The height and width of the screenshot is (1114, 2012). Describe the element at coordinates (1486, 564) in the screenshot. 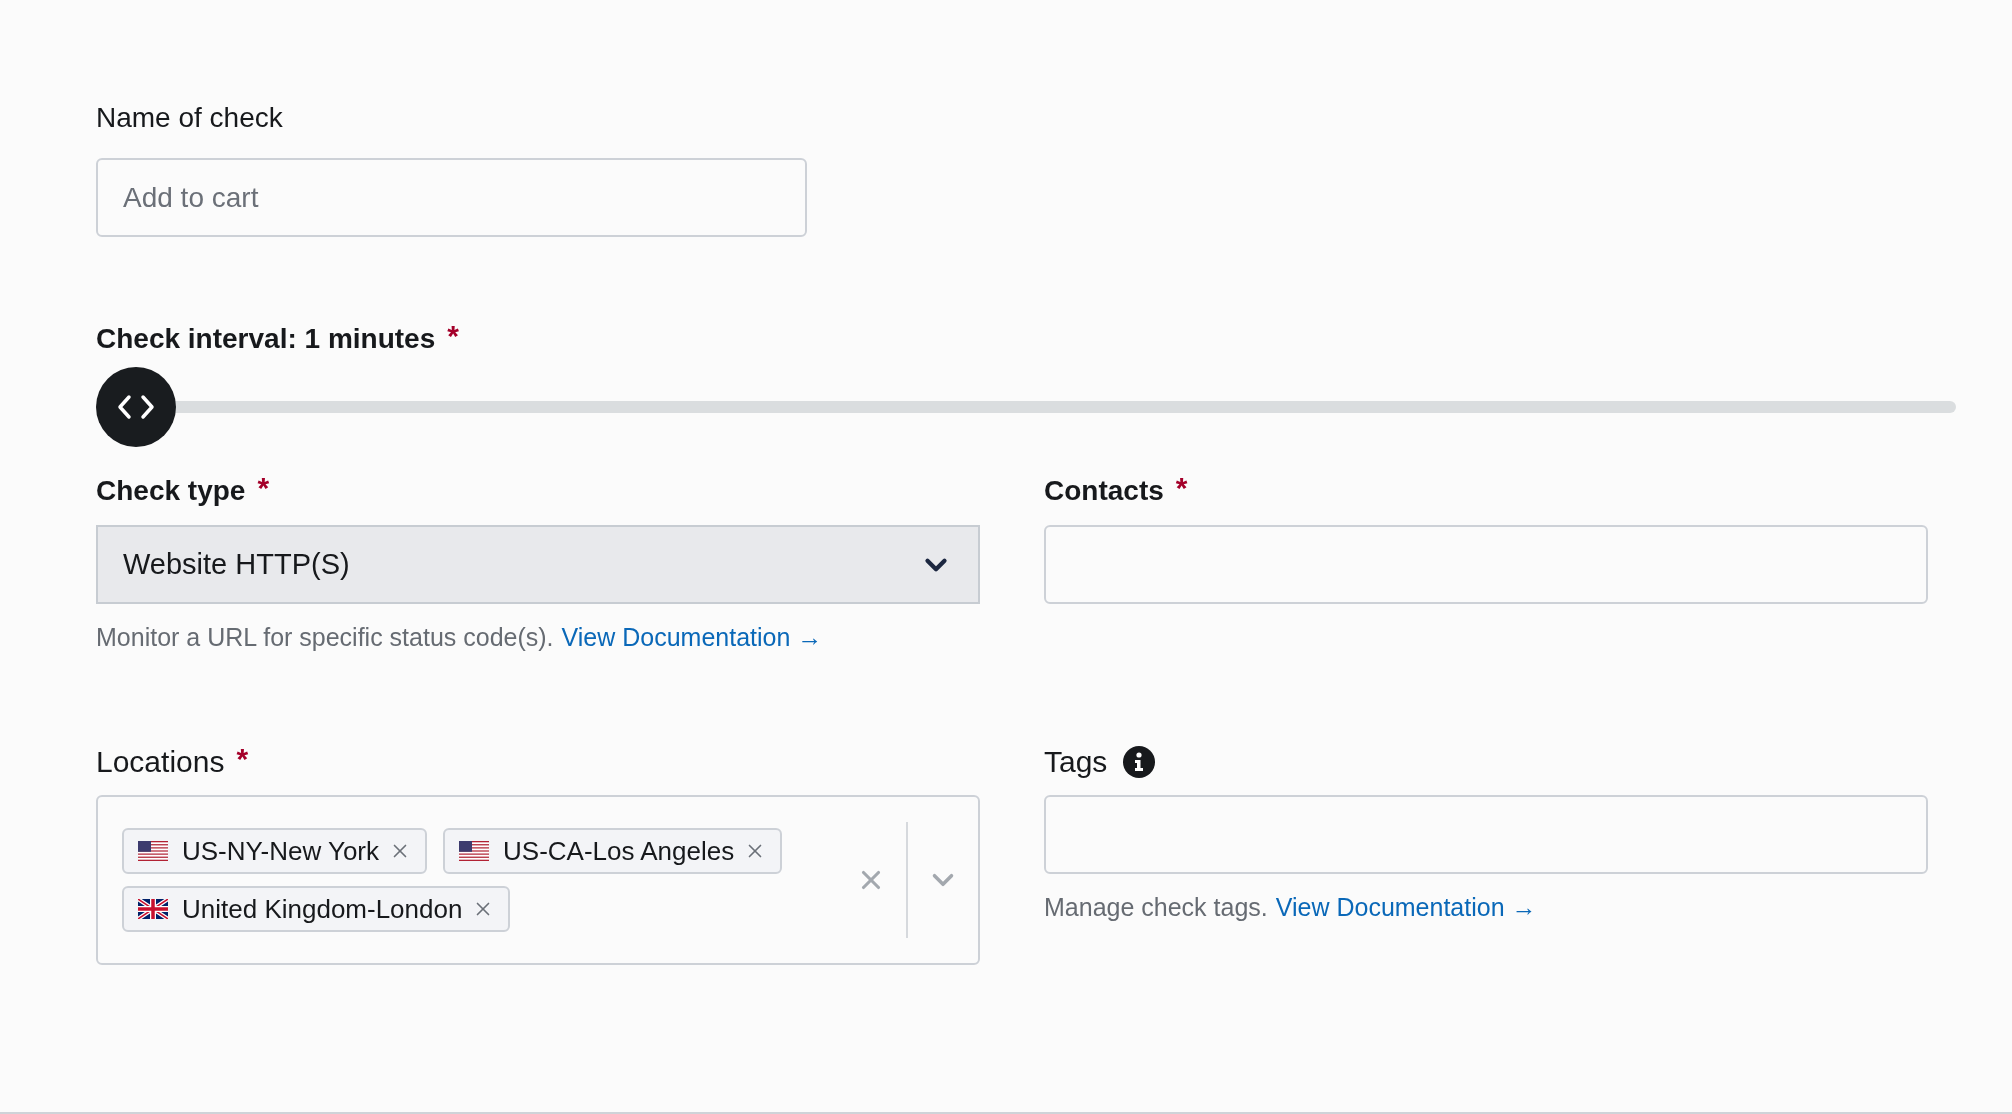

I see `contacts-input-field` at that location.